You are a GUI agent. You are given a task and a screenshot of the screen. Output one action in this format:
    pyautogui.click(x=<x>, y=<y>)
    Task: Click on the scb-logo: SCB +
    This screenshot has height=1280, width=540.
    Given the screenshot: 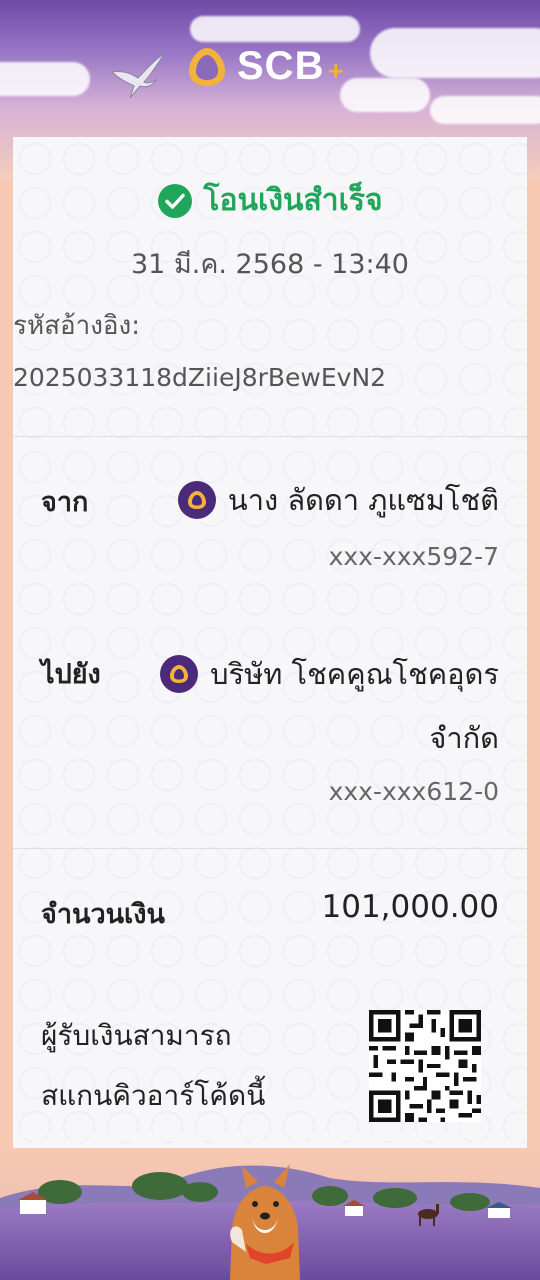 What is the action you would take?
    pyautogui.click(x=265, y=66)
    